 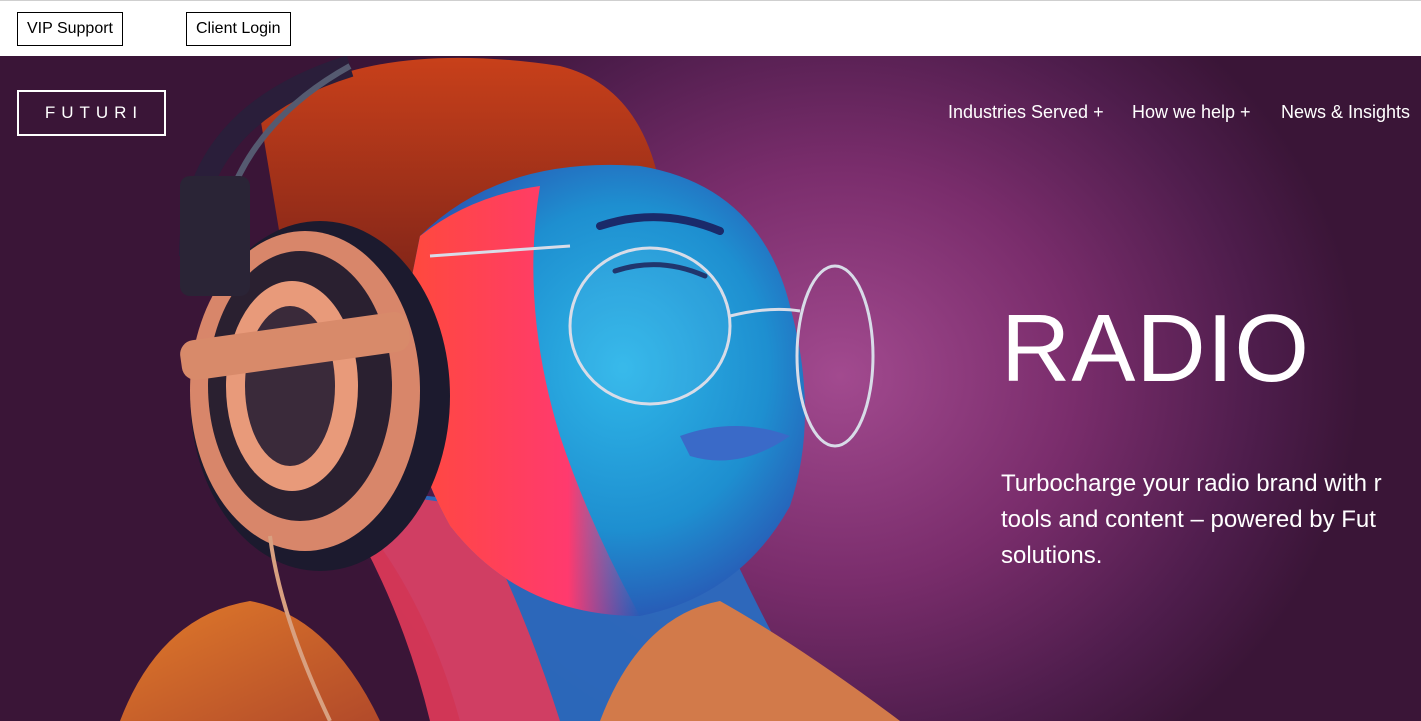 I want to click on nav-how-we-help: How we help +, so click(x=1191, y=112).